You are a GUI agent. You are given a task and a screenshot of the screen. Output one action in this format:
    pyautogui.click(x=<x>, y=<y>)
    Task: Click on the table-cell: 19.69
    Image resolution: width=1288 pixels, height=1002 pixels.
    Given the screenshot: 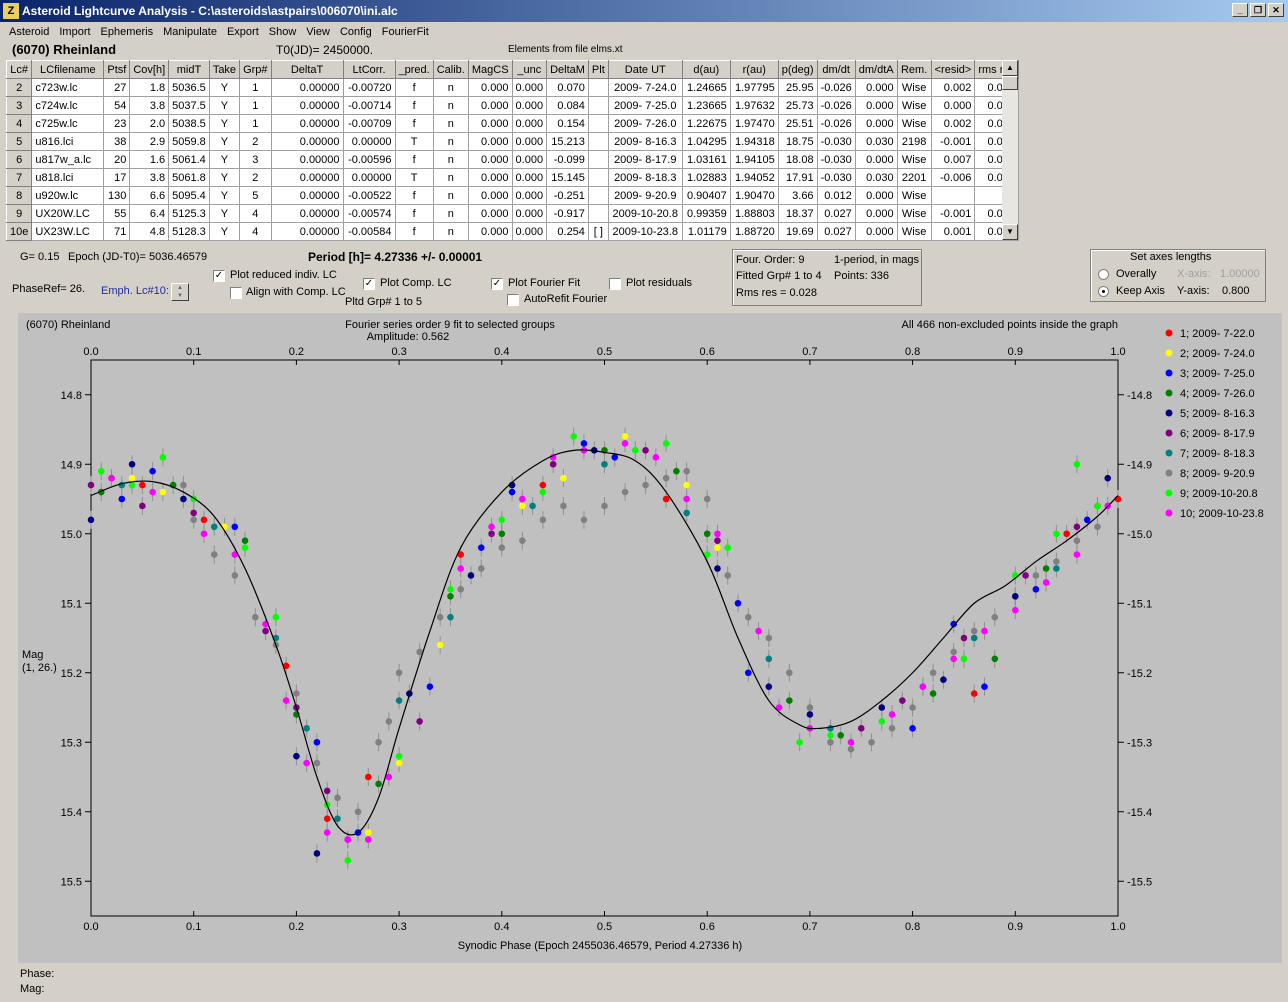 What is the action you would take?
    pyautogui.click(x=797, y=231)
    